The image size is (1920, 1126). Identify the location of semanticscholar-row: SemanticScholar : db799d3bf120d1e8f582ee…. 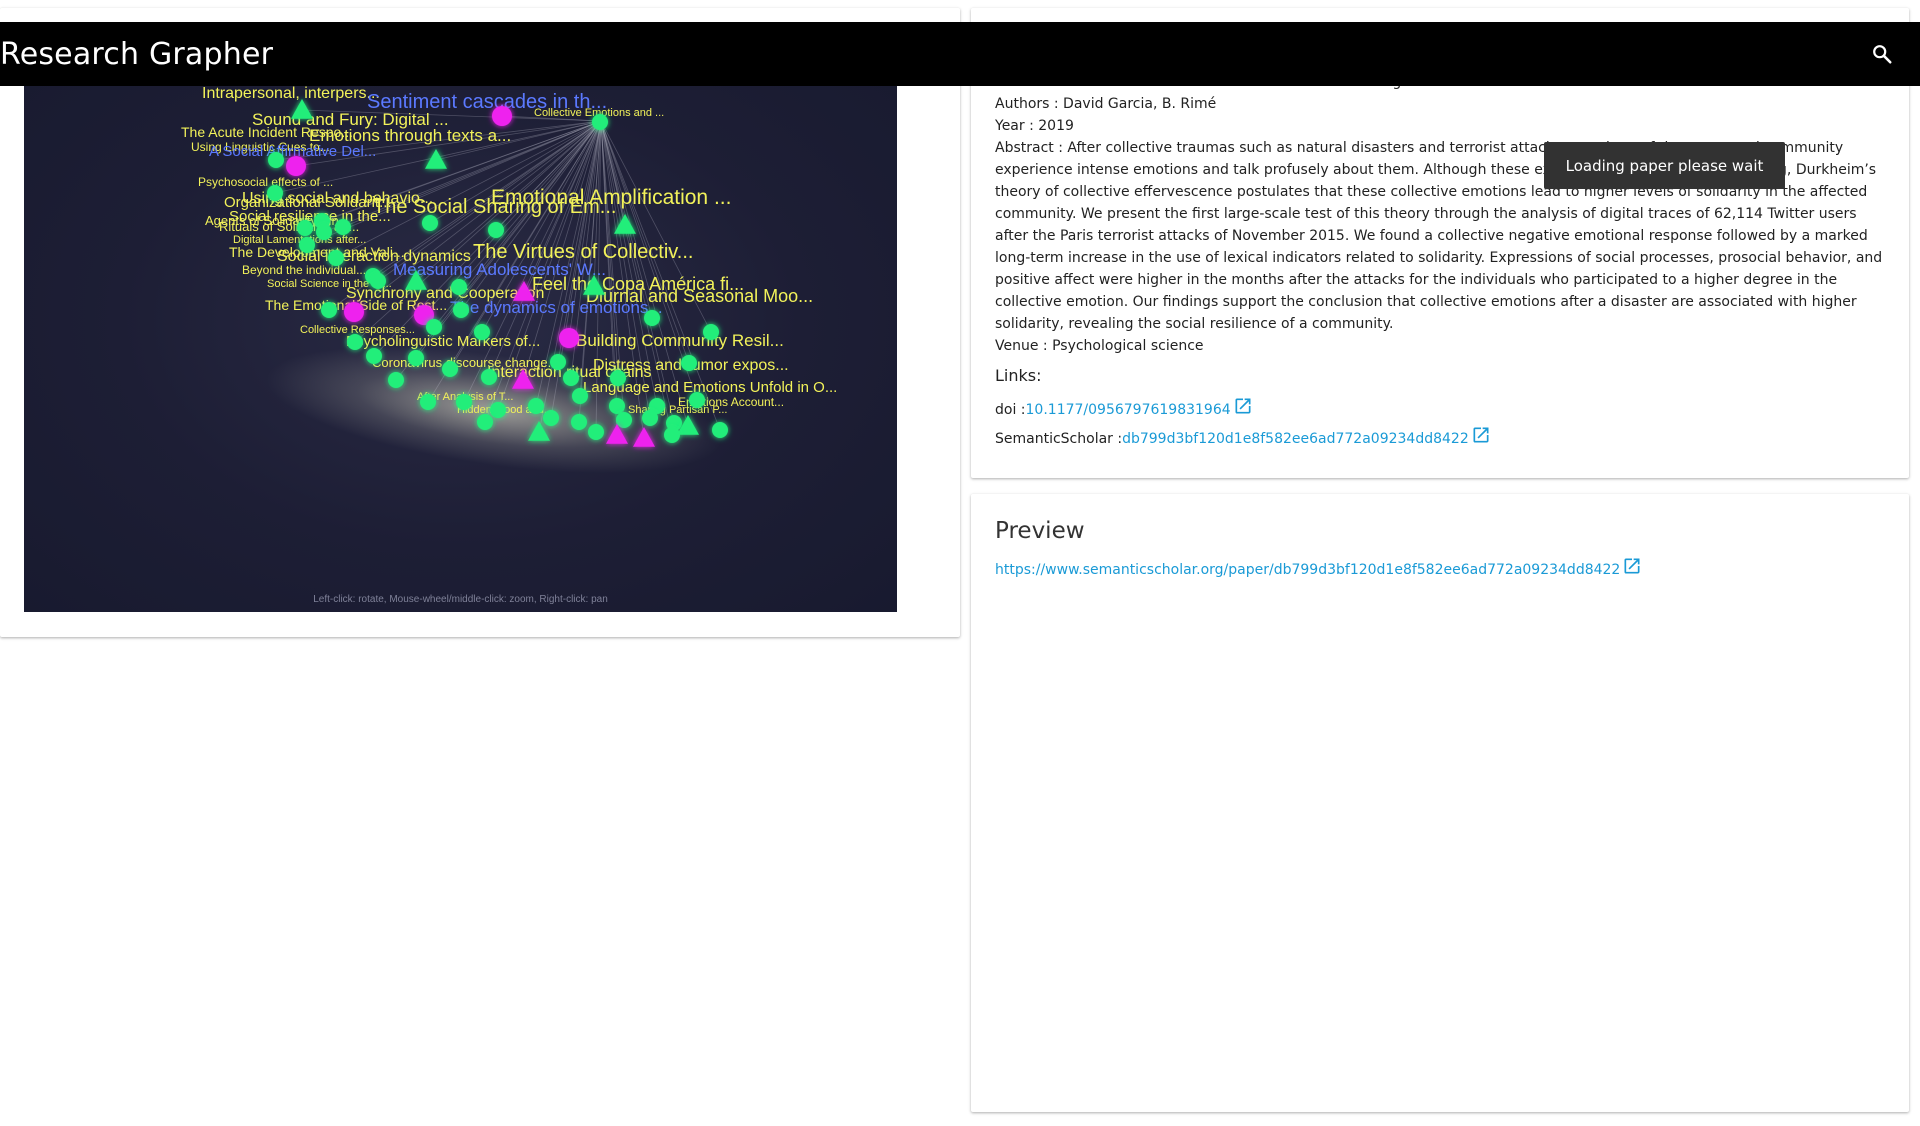
(1243, 437).